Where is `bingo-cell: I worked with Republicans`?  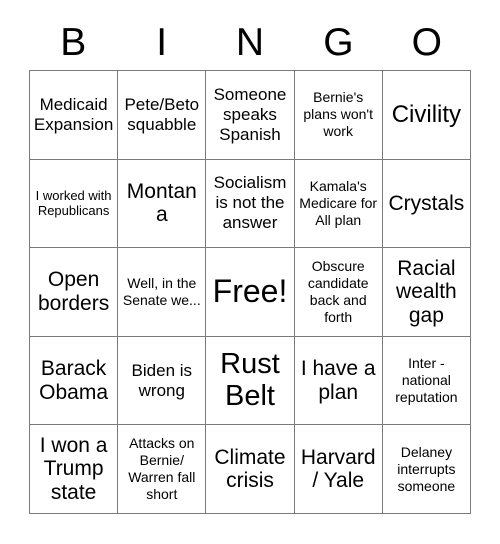
bingo-cell: I worked with Republicans is located at coordinates (74, 204).